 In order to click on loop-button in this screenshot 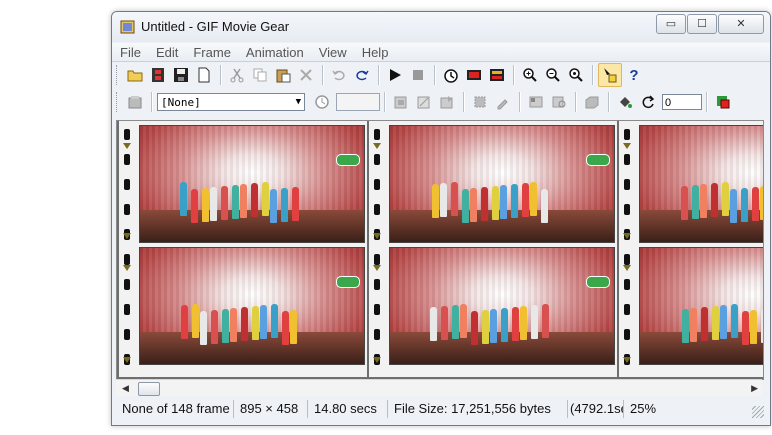, I will do `click(648, 102)`.